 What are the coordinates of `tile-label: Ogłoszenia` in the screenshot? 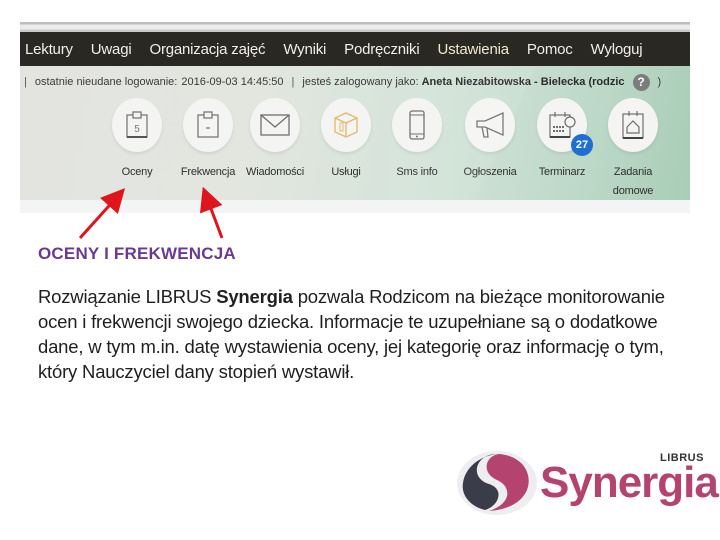 It's located at (490, 172).